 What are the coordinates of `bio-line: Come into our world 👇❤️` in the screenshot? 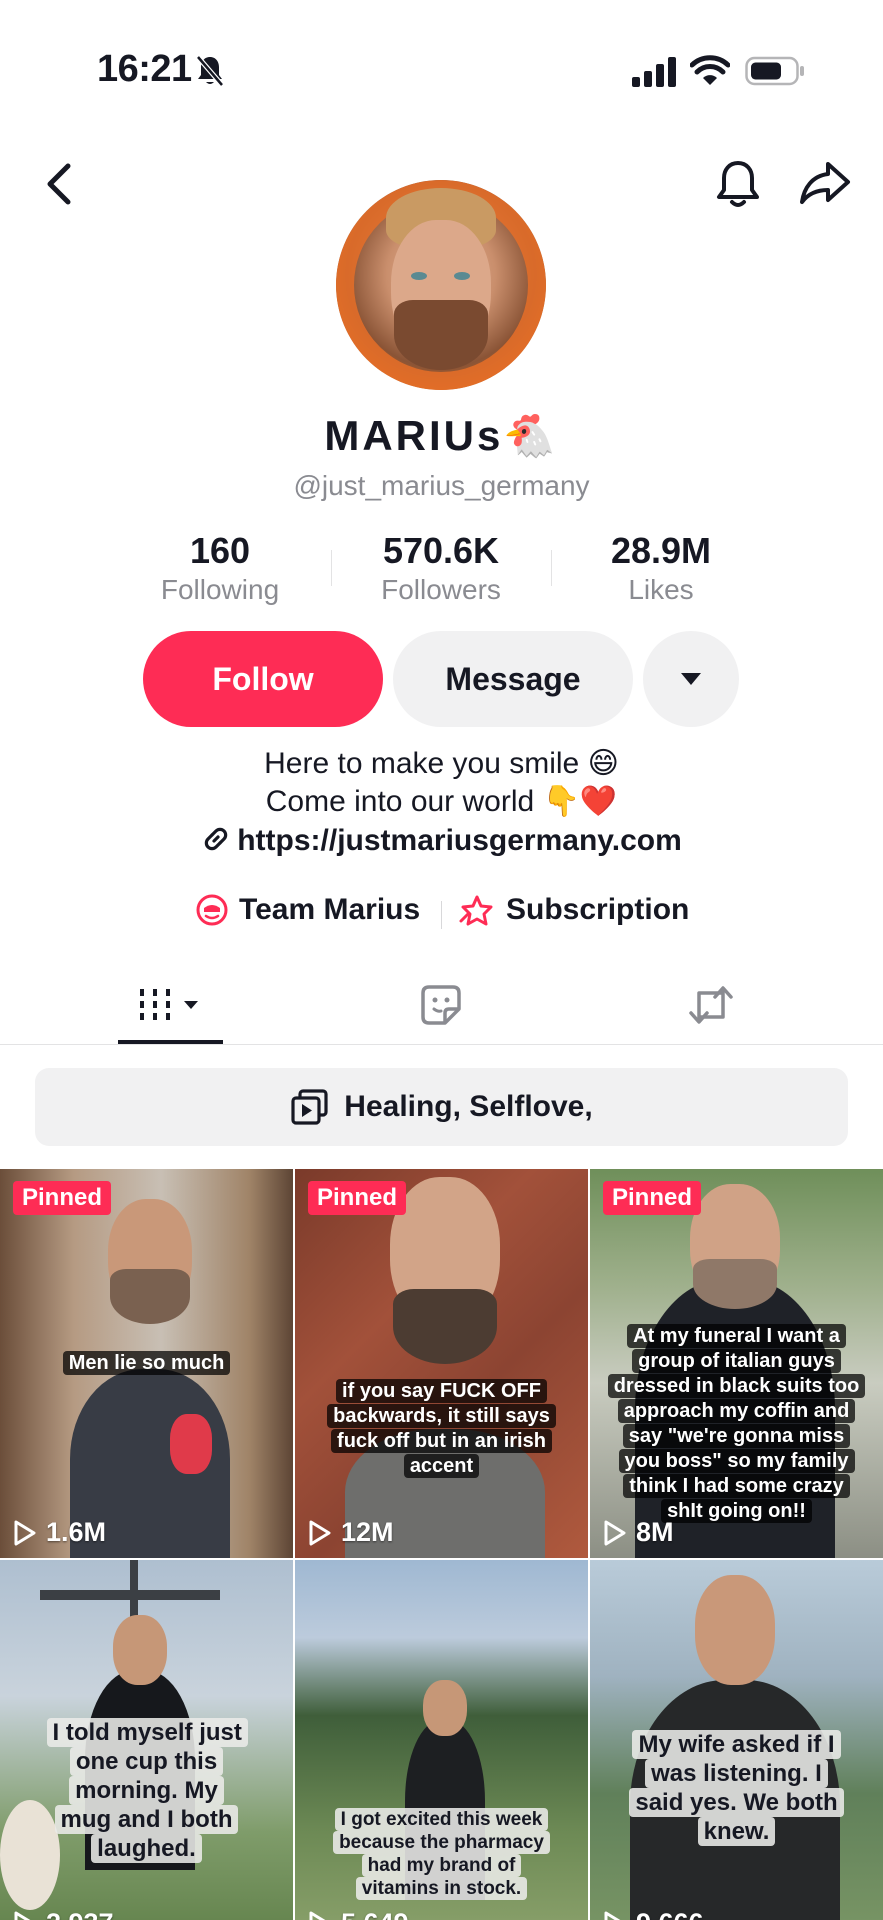 It's located at (441, 801).